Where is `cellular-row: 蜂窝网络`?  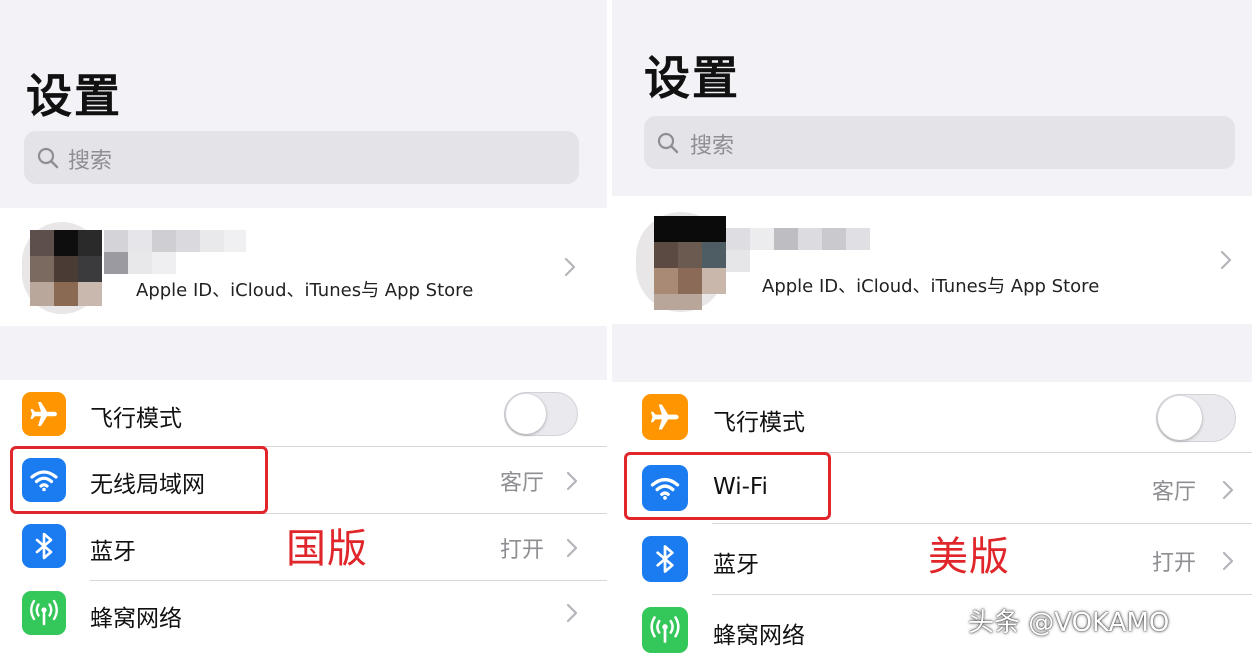
cellular-row: 蜂窝网络 is located at coordinates (303, 614).